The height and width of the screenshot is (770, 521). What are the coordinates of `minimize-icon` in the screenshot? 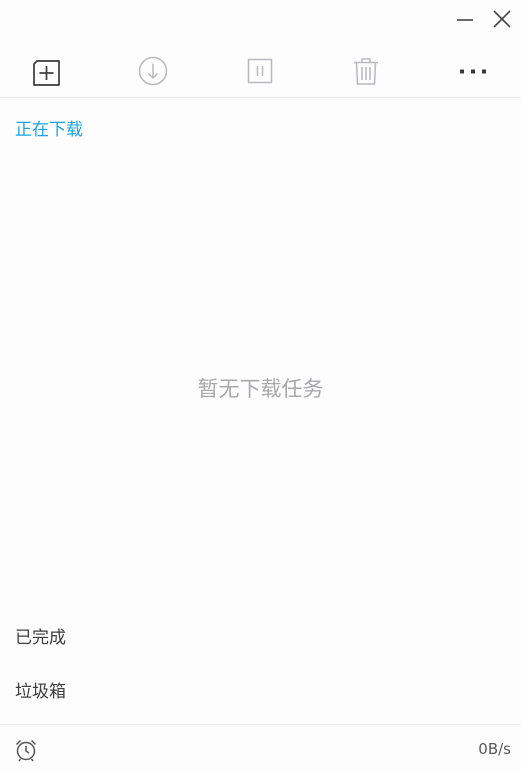 It's located at (465, 20).